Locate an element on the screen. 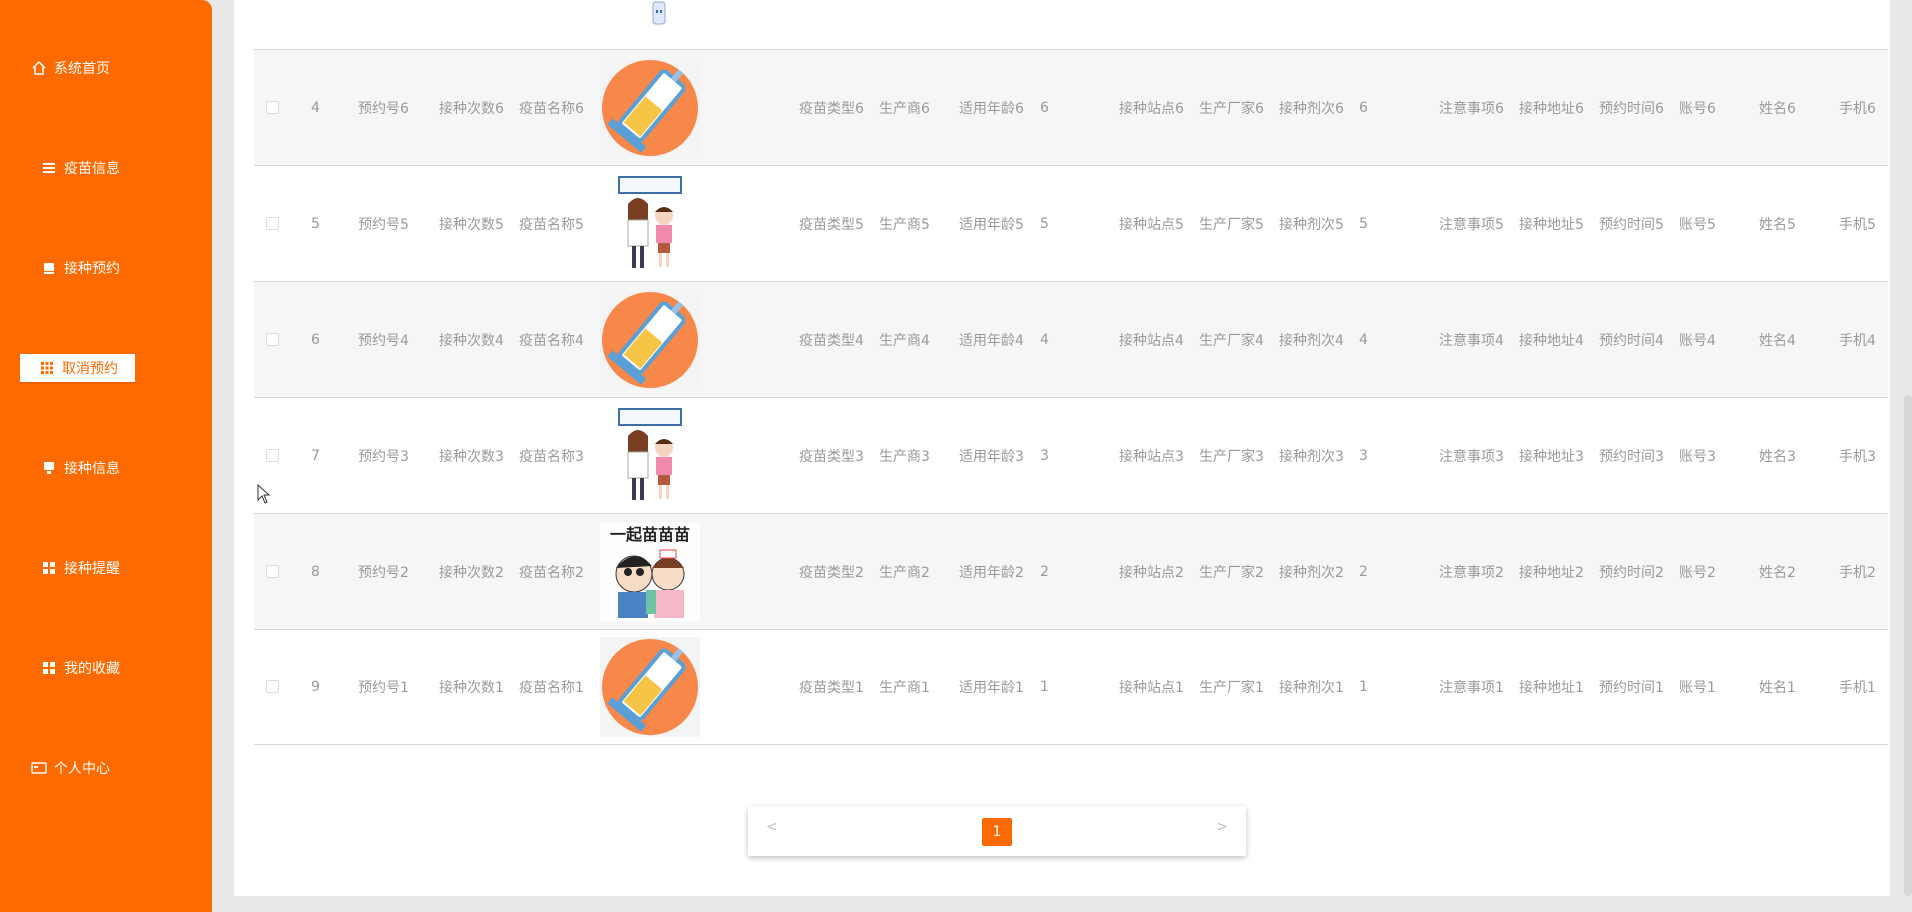  cell-time: 预约时间5 is located at coordinates (1631, 224).